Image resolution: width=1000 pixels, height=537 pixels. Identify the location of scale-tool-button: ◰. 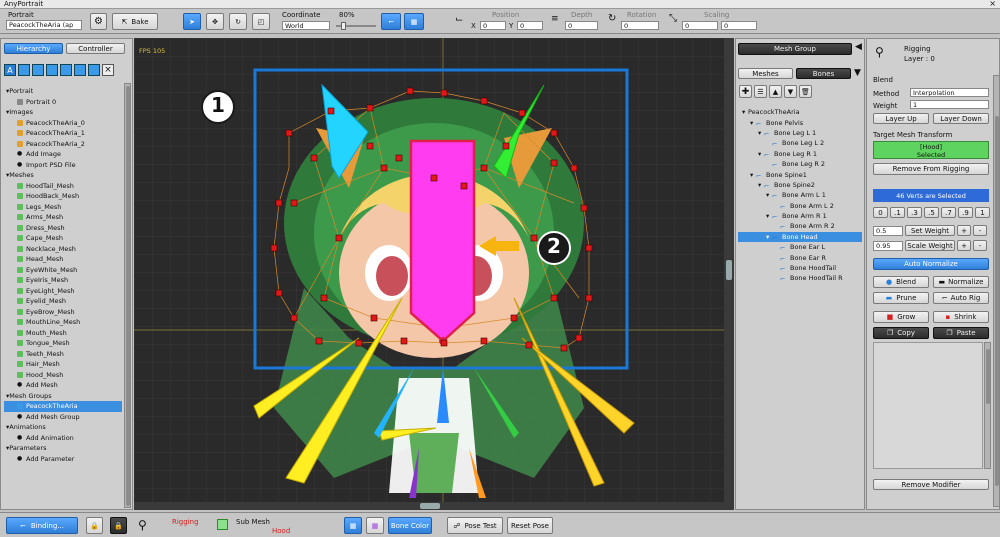
(261, 21).